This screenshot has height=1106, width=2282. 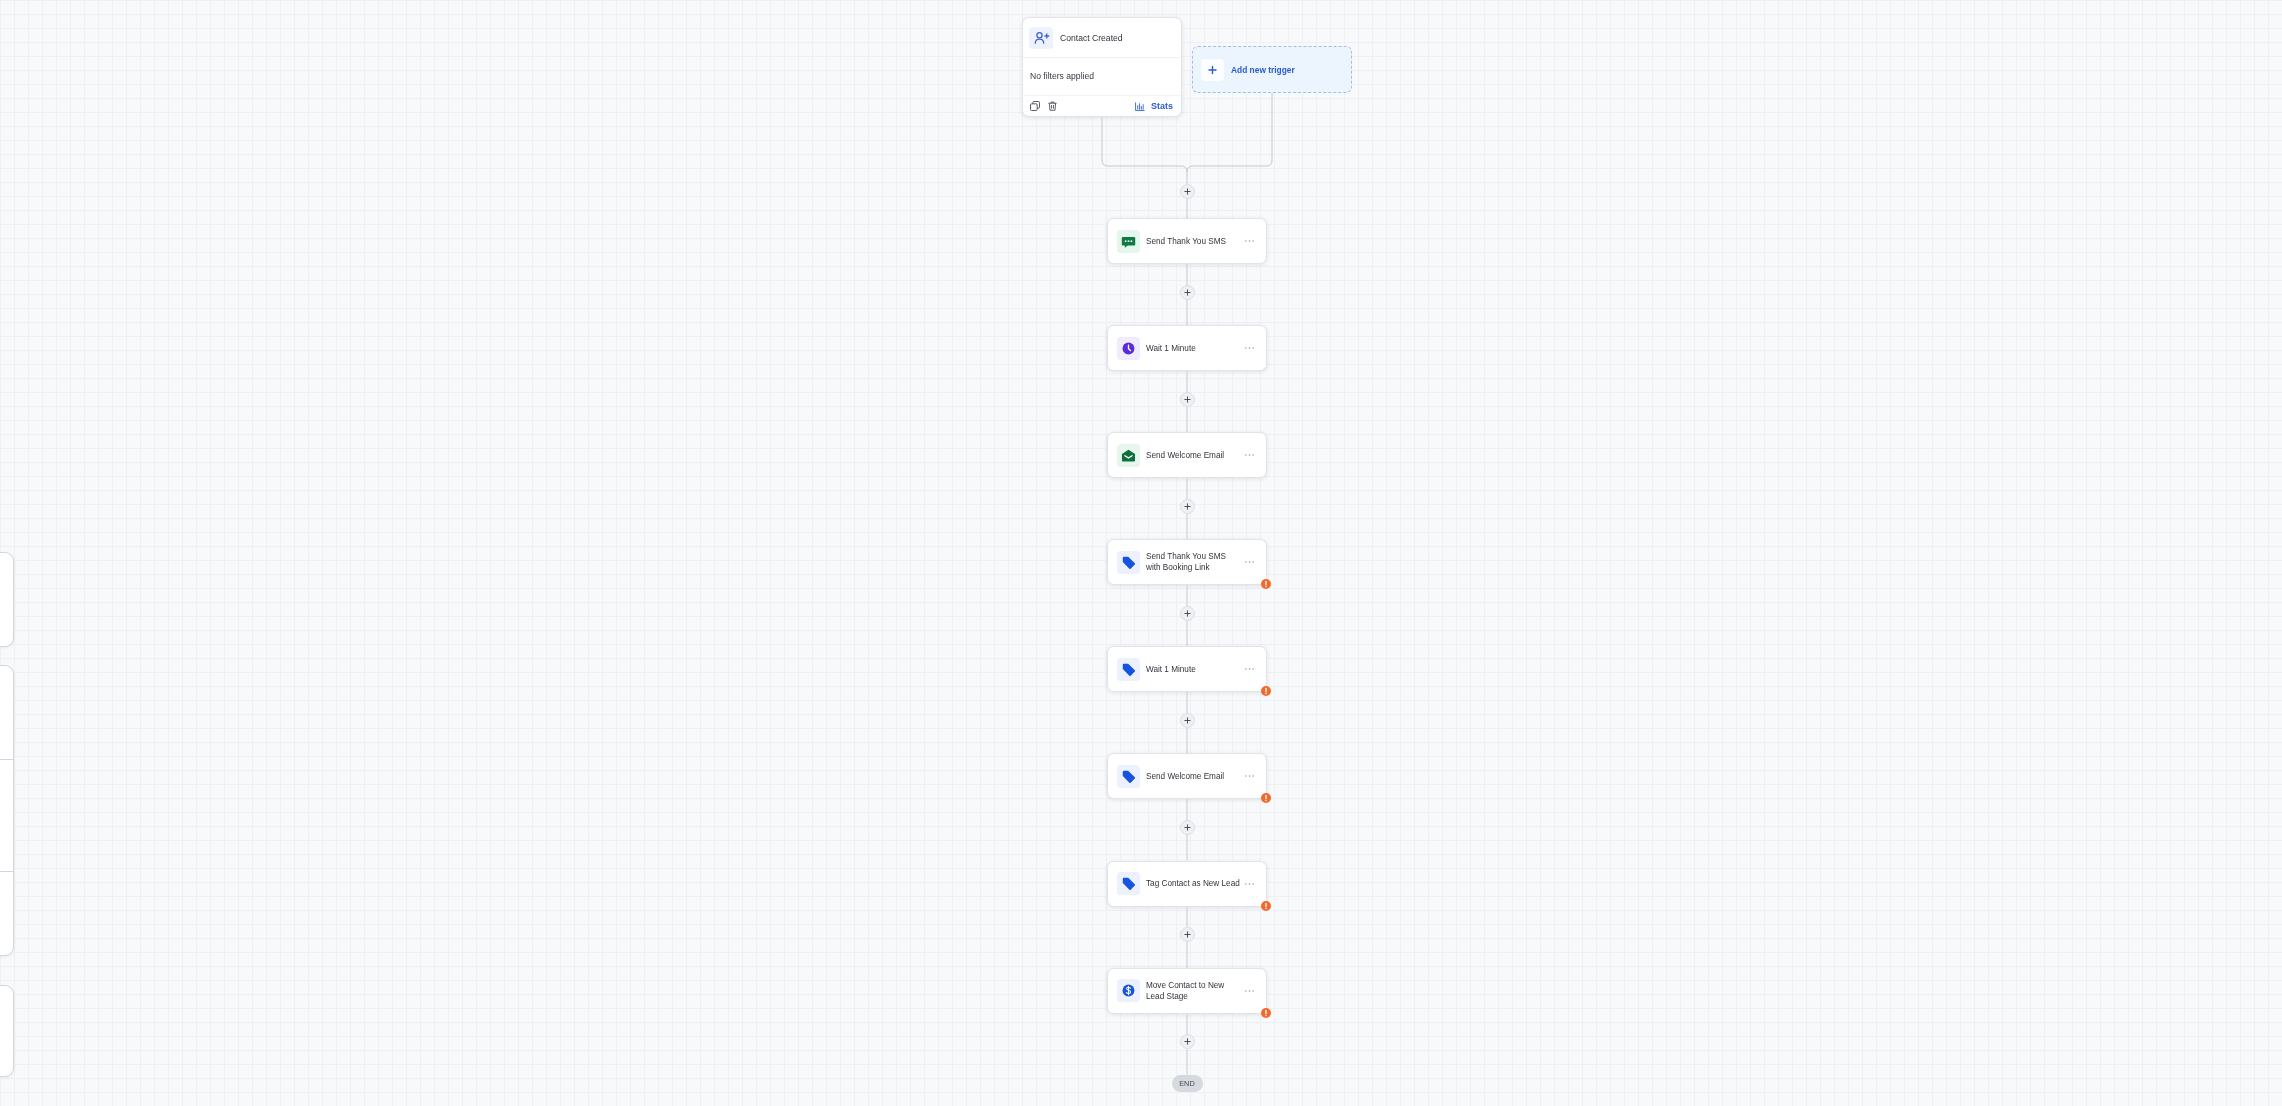 What do you see at coordinates (1091, 37) in the screenshot?
I see `trigger-title: Contact Created` at bounding box center [1091, 37].